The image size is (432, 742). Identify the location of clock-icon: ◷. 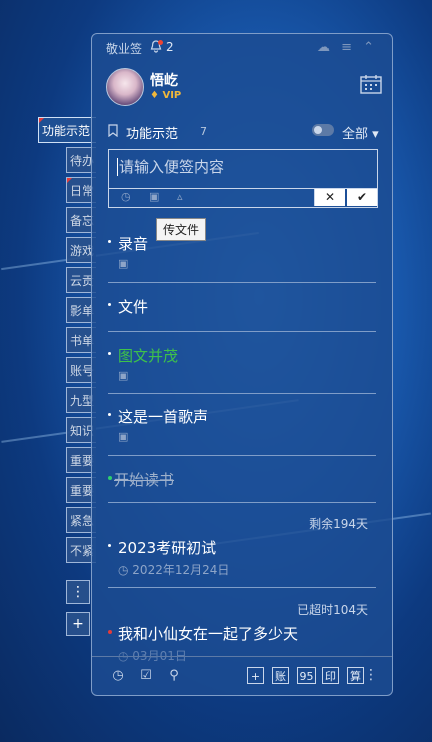
(126, 196).